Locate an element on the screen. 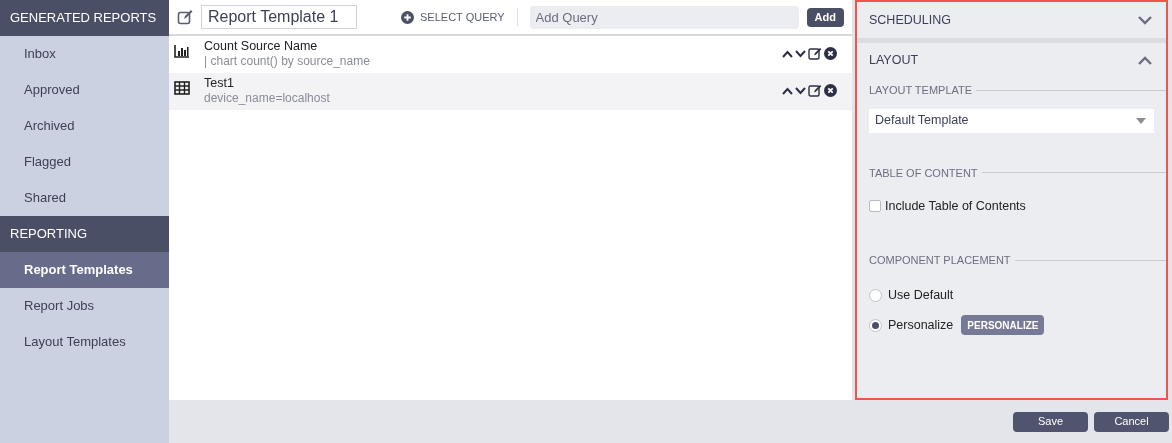  bar-chart-icon is located at coordinates (182, 51).